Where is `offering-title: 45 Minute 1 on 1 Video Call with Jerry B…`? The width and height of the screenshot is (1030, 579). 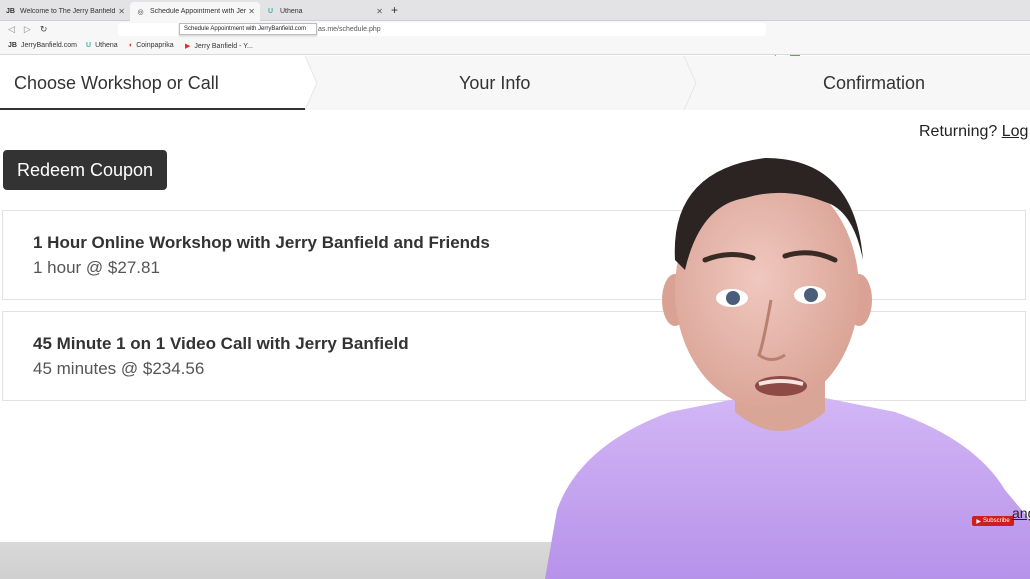
offering-title: 45 Minute 1 on 1 Video Call with Jerry B… is located at coordinates (221, 343).